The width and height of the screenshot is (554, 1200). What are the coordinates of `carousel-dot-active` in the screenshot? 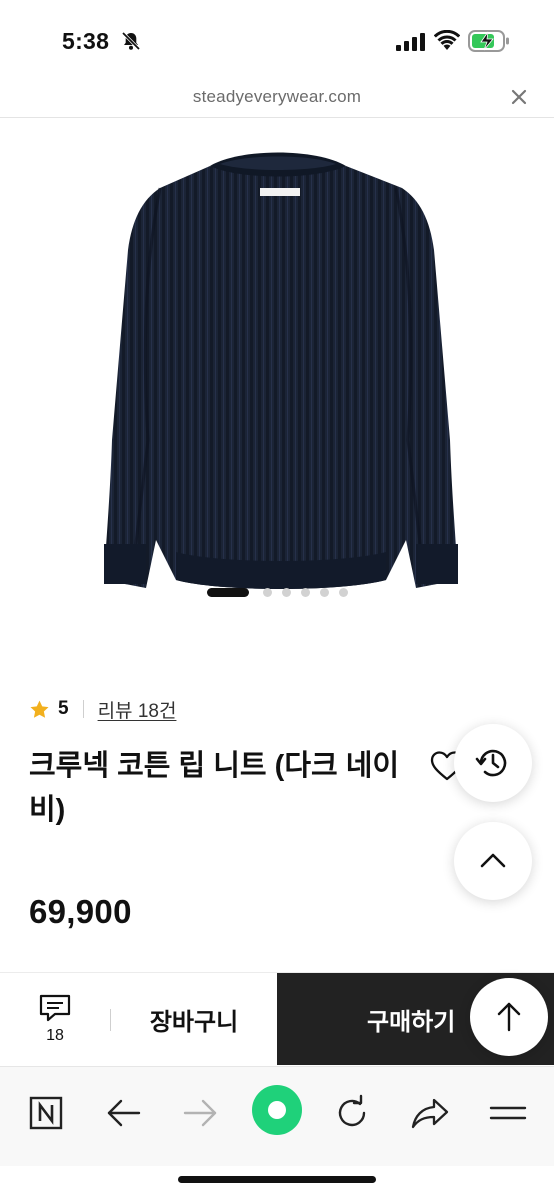 It's located at (227, 592).